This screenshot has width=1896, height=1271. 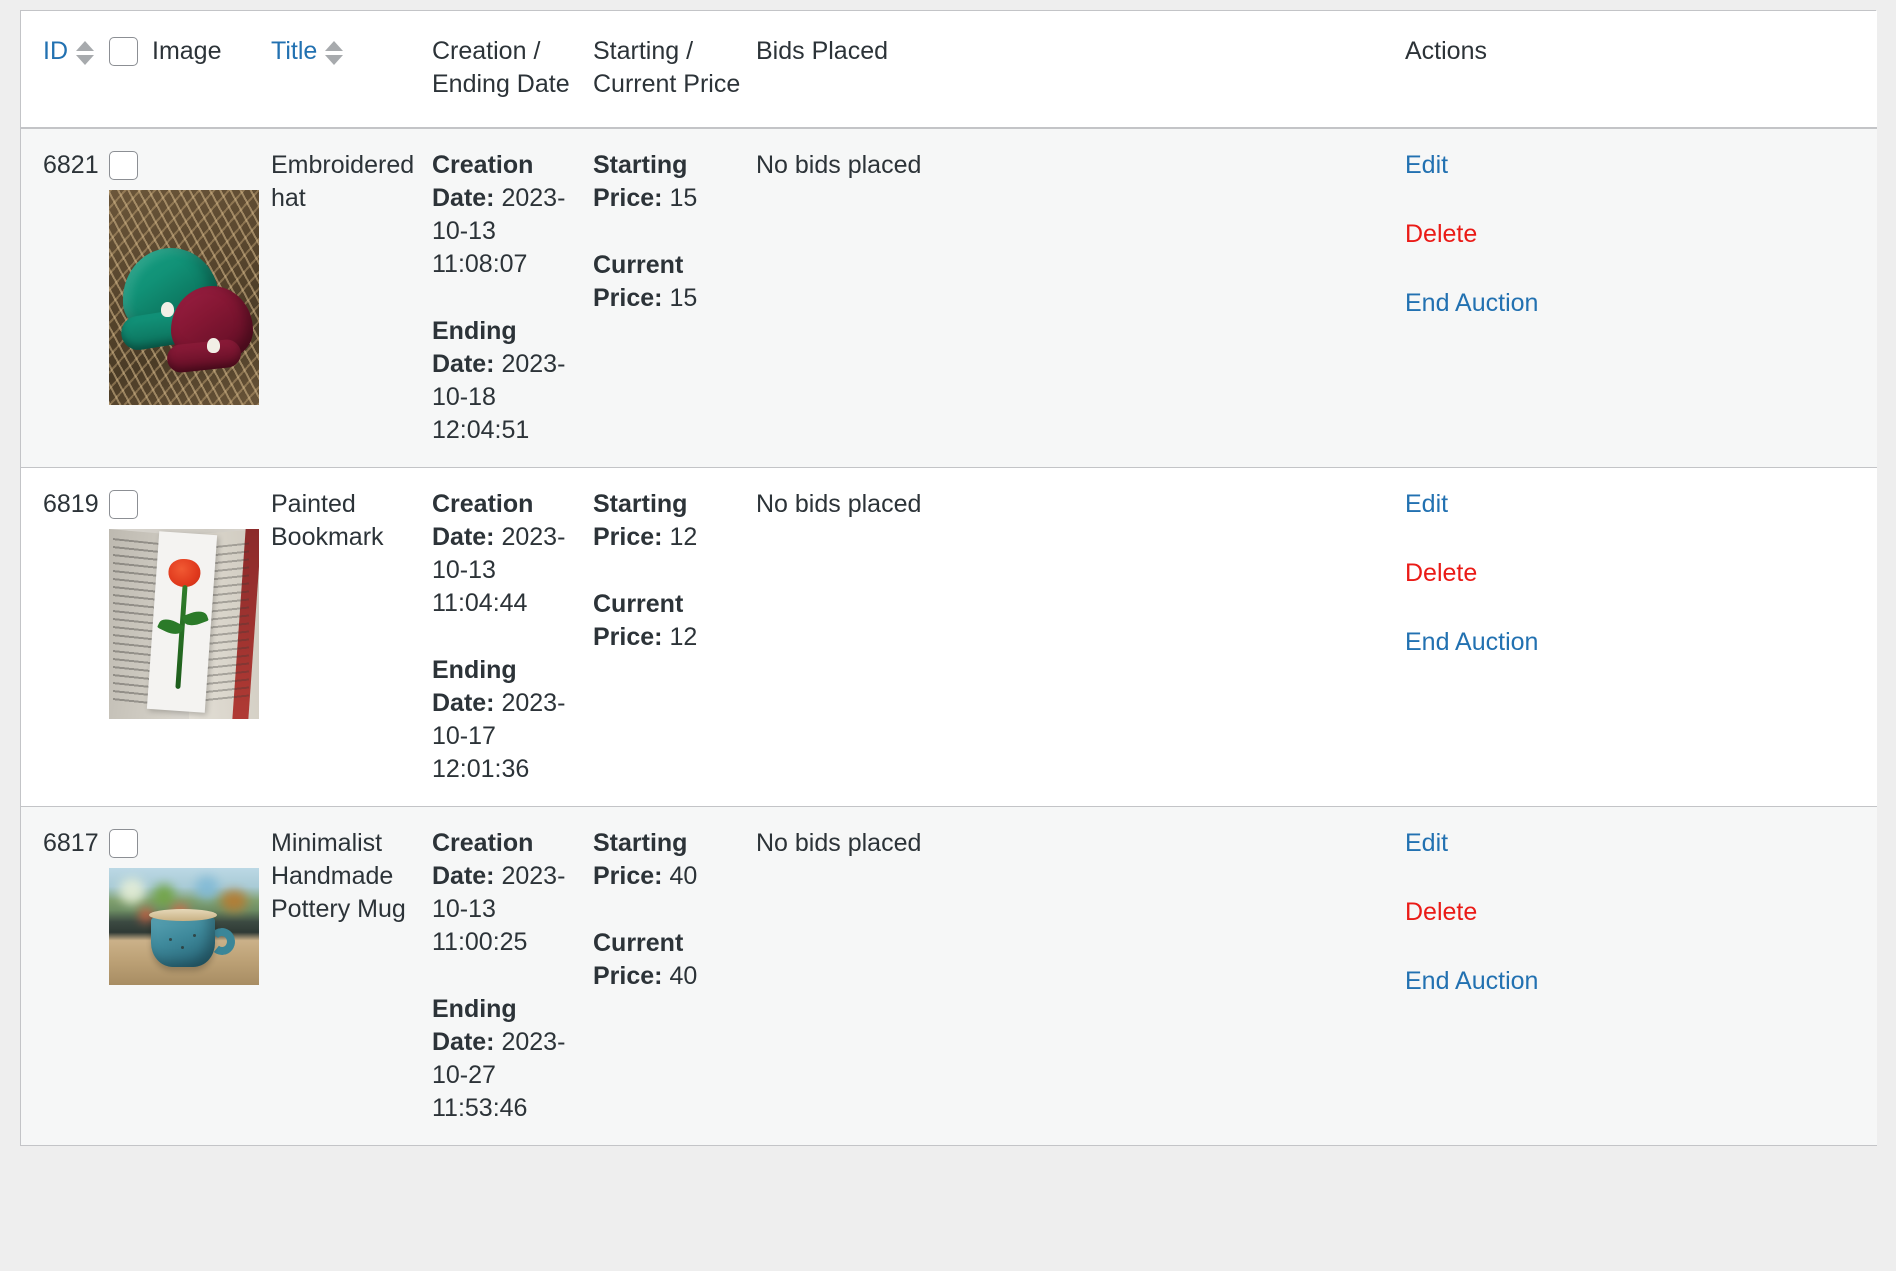 What do you see at coordinates (187, 51) in the screenshot?
I see `column-header-image-label: Image` at bounding box center [187, 51].